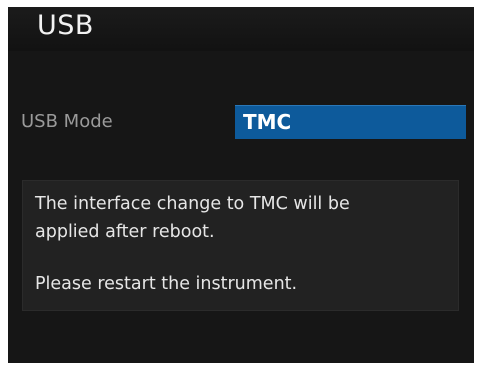 The width and height of the screenshot is (481, 367). What do you see at coordinates (166, 284) in the screenshot?
I see `message-line-3: Please restart the instrument.` at bounding box center [166, 284].